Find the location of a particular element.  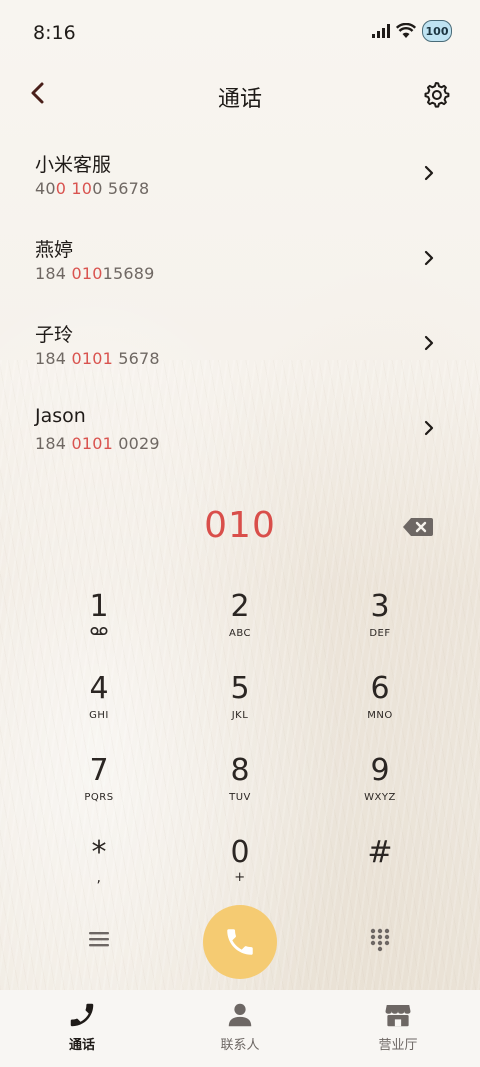

backspace-icon is located at coordinates (418, 527).